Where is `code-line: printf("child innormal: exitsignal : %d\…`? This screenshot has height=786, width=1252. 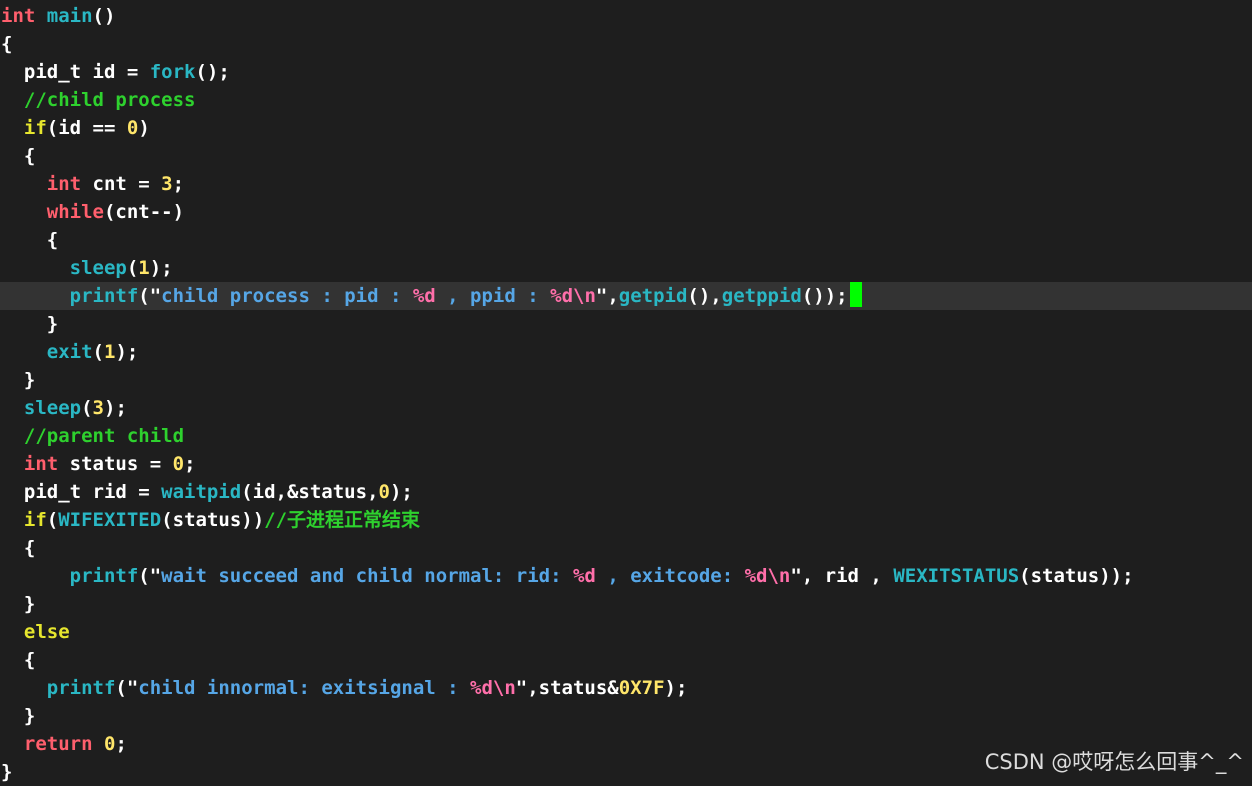
code-line: printf("child innormal: exitsignal : %d\… is located at coordinates (626, 688).